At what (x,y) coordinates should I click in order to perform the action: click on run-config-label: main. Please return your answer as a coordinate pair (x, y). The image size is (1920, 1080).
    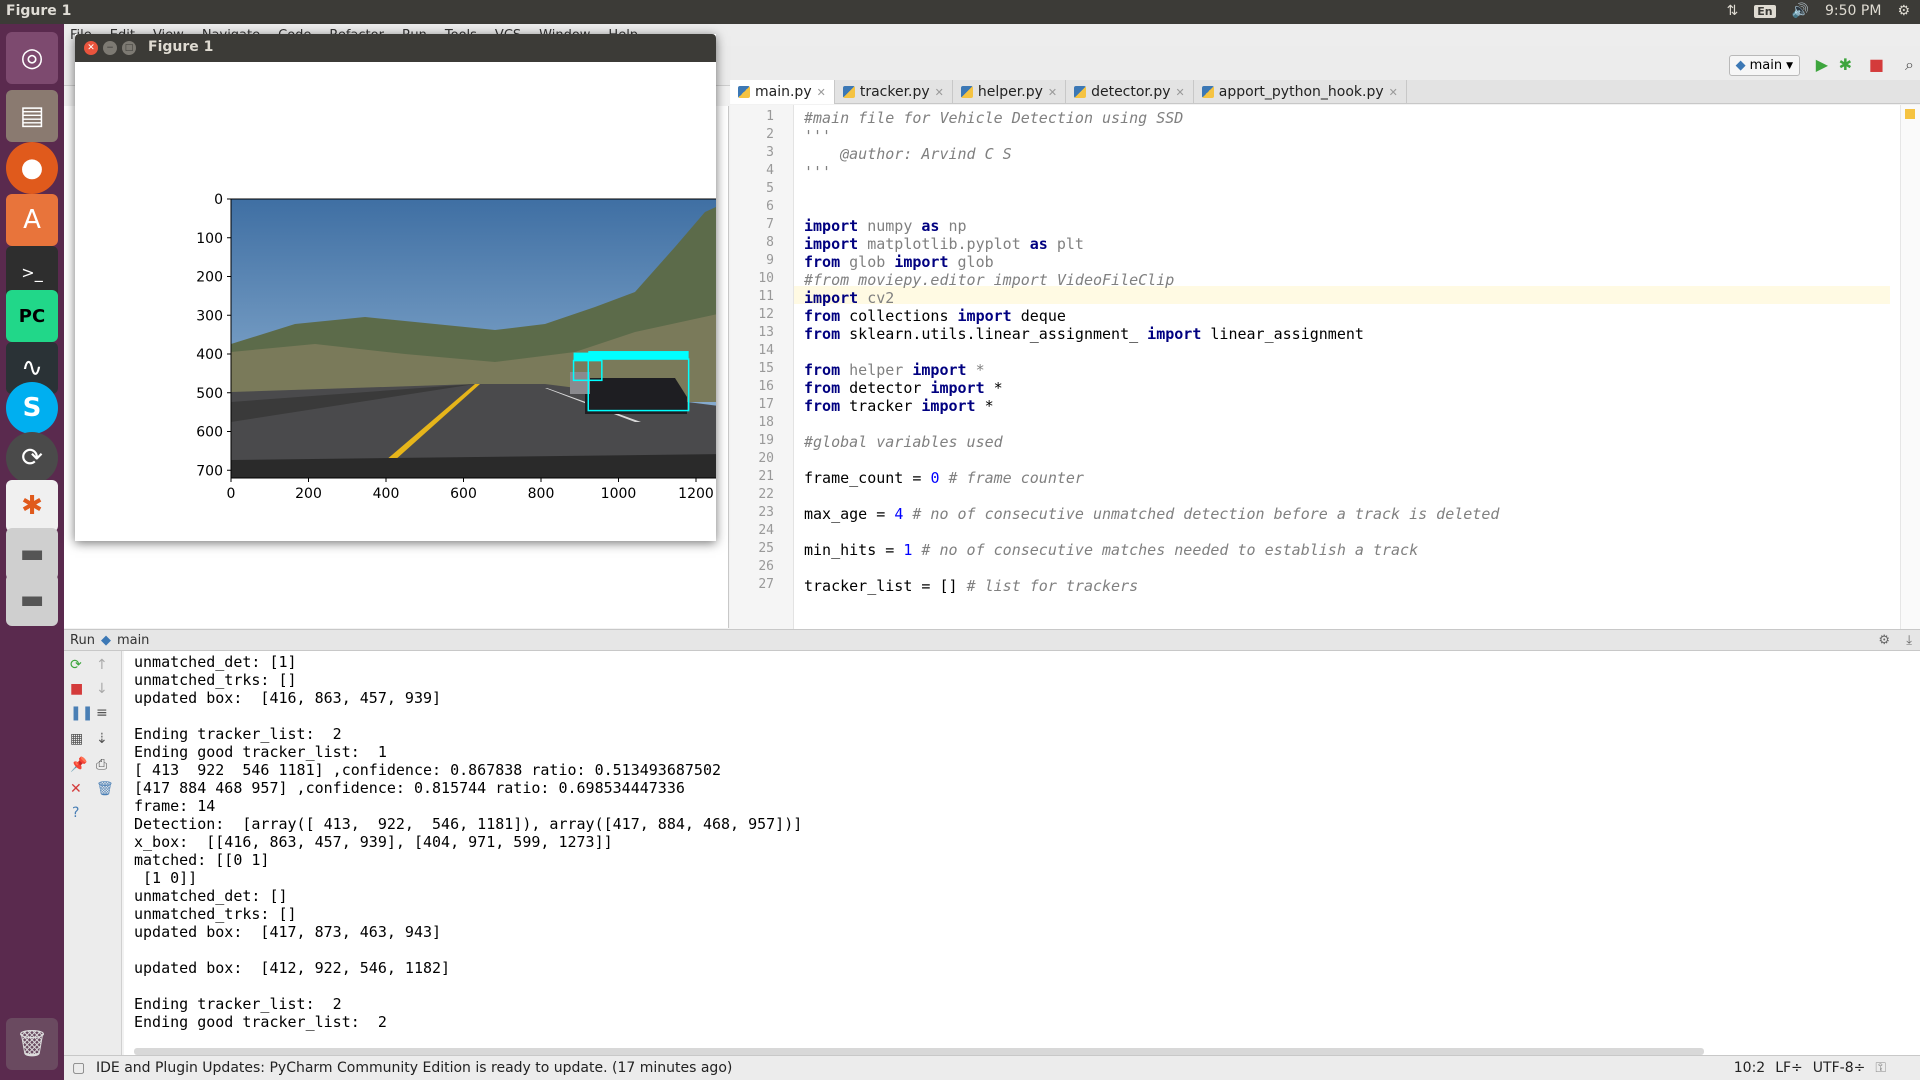
    Looking at the image, I should click on (1766, 65).